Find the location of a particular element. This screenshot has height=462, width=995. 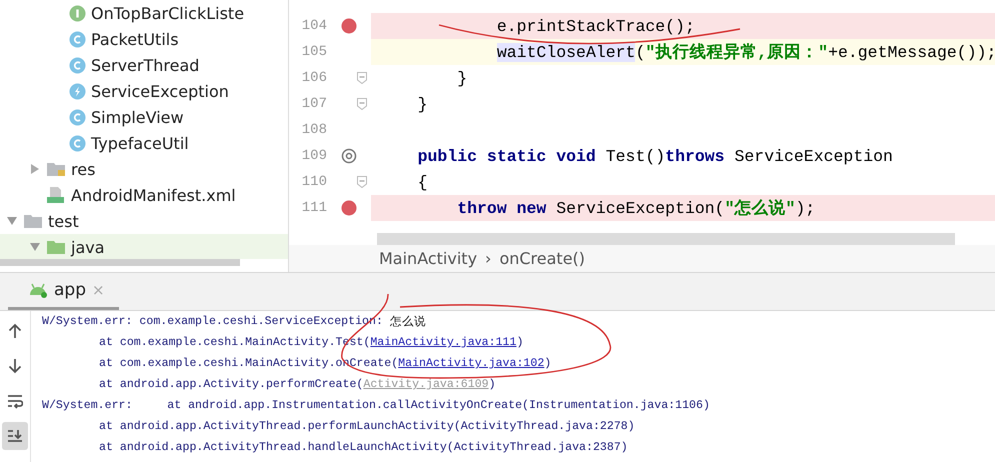

tree-item-label: PacketUtils is located at coordinates (135, 39).